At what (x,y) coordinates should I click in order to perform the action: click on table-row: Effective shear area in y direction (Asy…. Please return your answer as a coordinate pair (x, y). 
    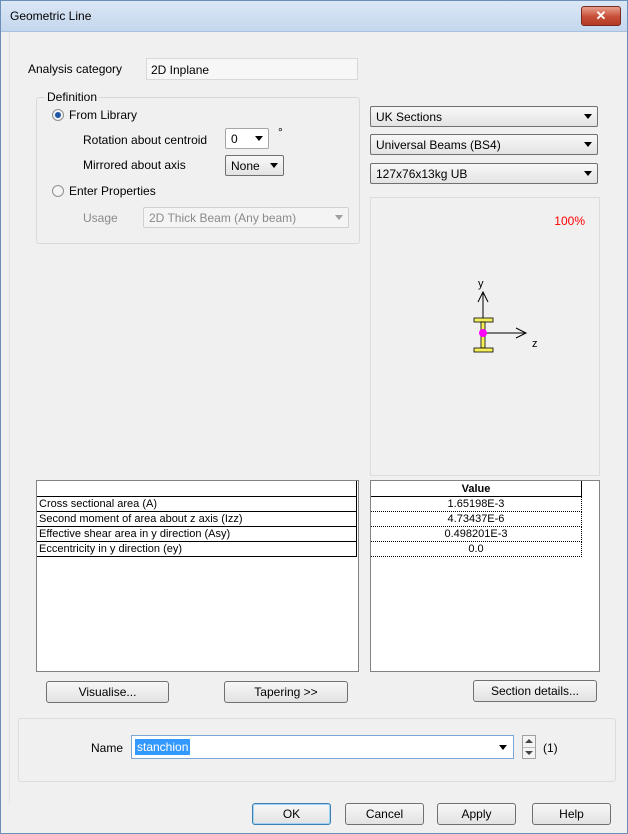
    Looking at the image, I should click on (197, 534).